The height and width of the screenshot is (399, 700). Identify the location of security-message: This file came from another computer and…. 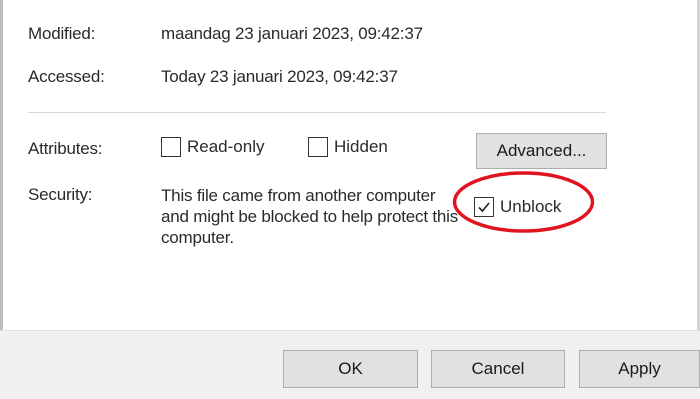
(310, 216).